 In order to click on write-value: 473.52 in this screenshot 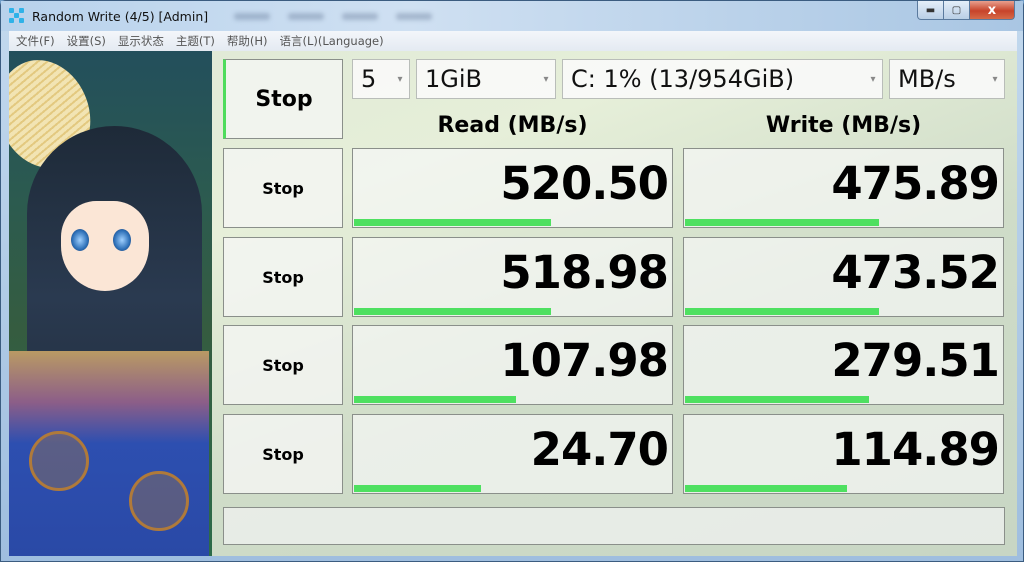, I will do `click(915, 272)`.